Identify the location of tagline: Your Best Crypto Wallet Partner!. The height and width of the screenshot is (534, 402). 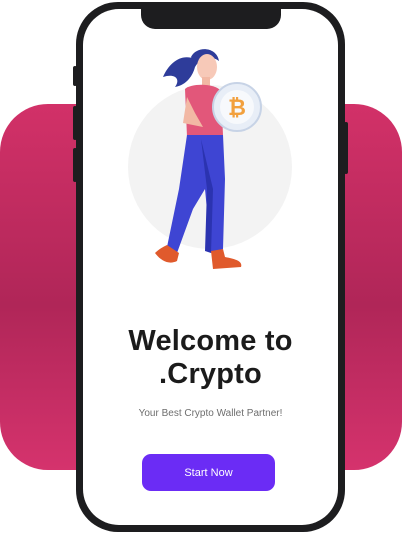
(210, 413).